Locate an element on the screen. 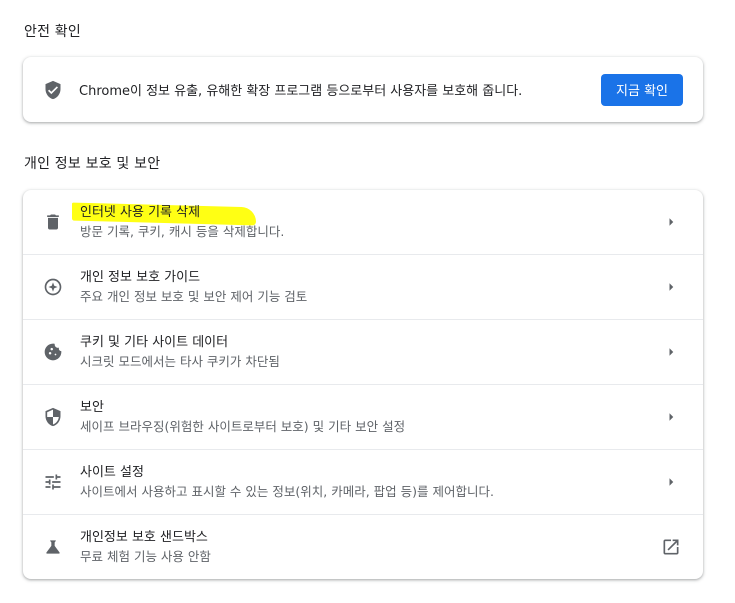 This screenshot has width=735, height=603. compass-icon is located at coordinates (53, 287).